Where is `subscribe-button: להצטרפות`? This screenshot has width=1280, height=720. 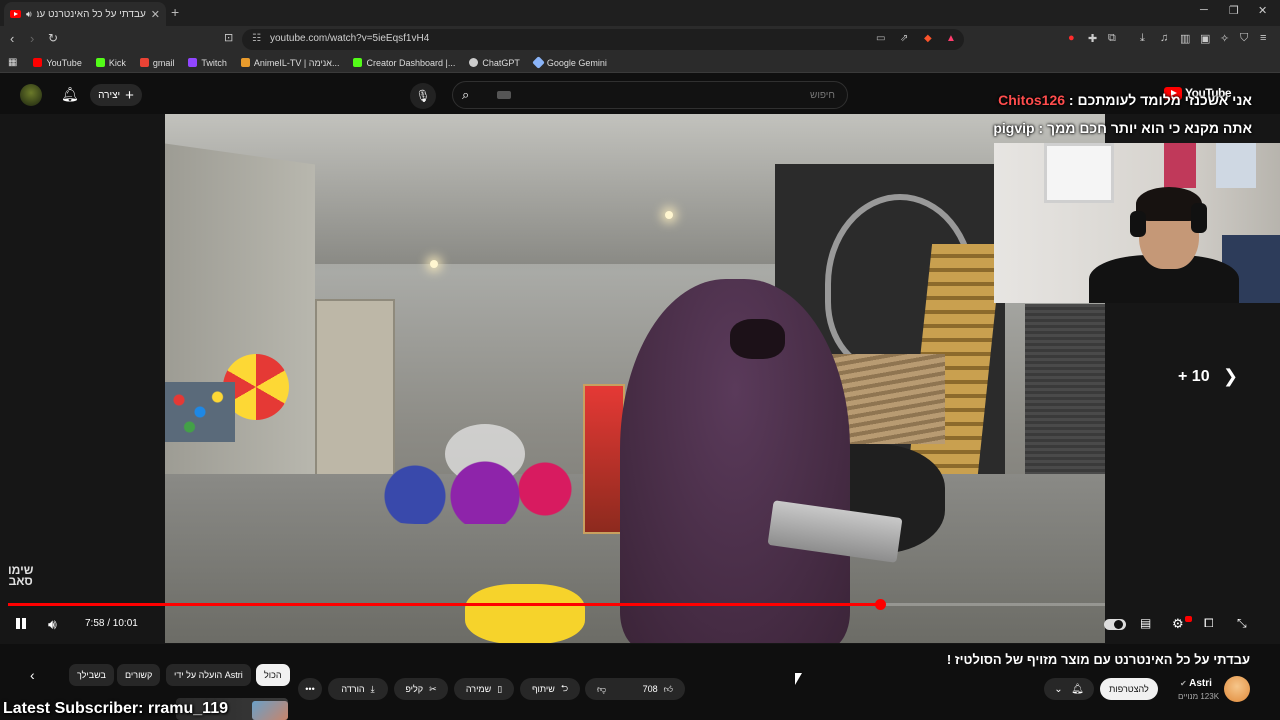
subscribe-button: להצטרפות is located at coordinates (1129, 689).